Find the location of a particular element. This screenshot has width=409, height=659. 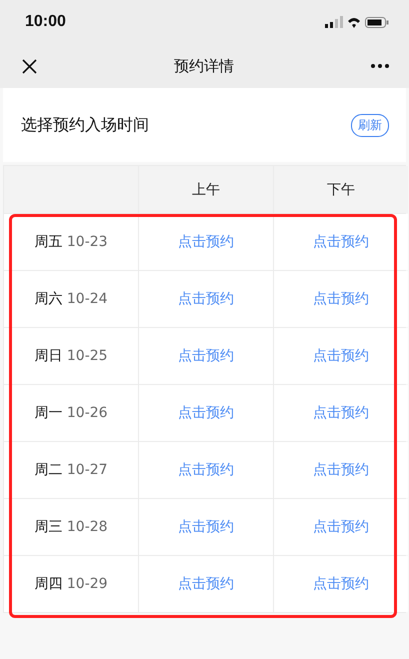

date-label: 周四 10-29 is located at coordinates (71, 584).